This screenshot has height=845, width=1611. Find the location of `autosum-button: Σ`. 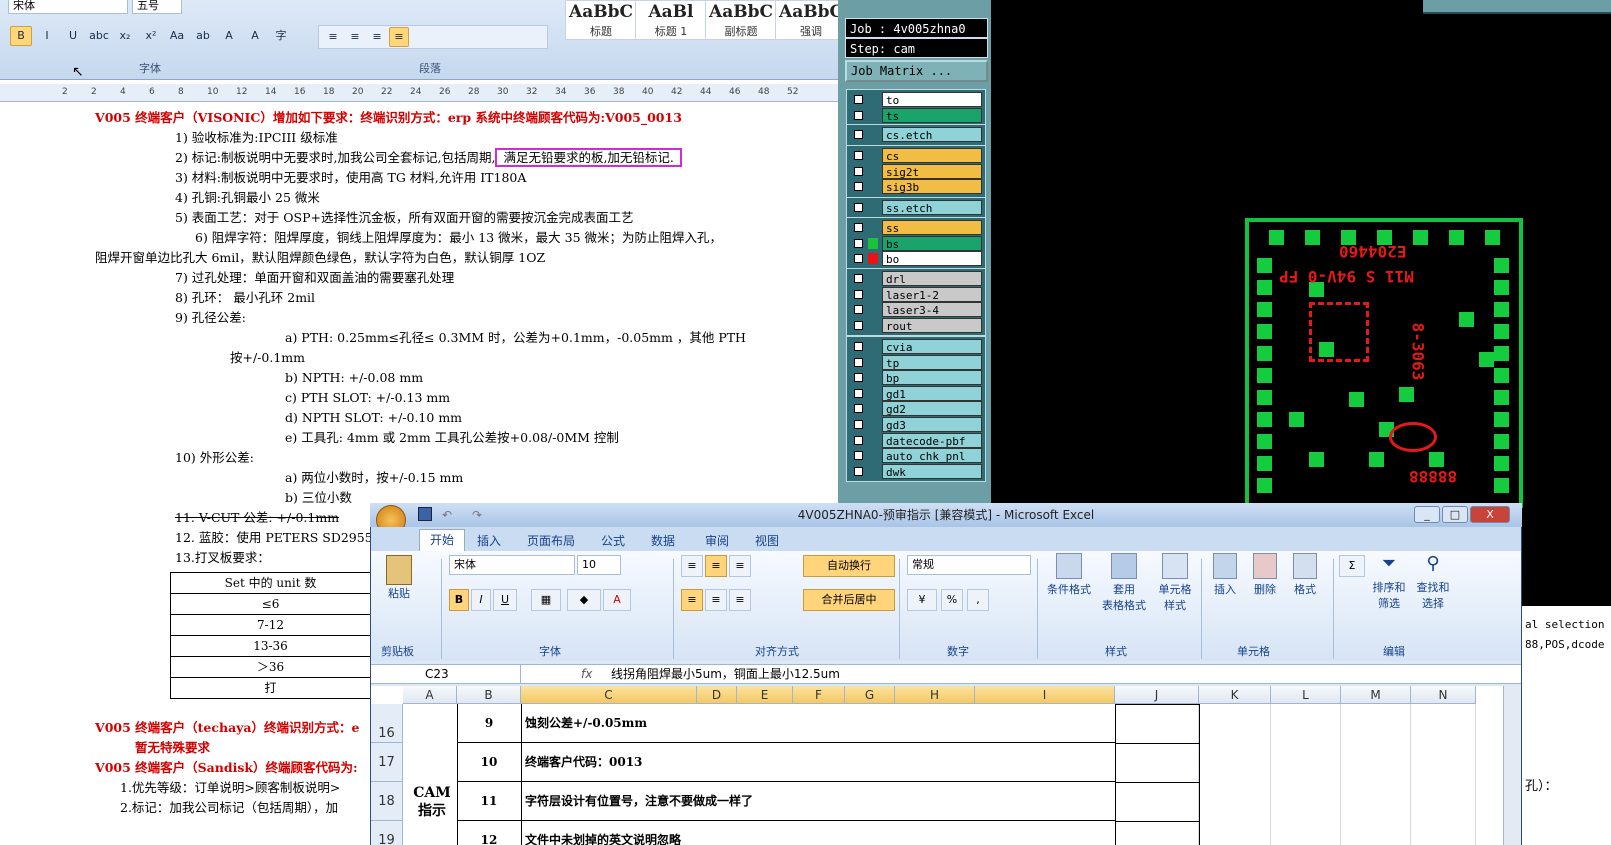

autosum-button: Σ is located at coordinates (1352, 566).